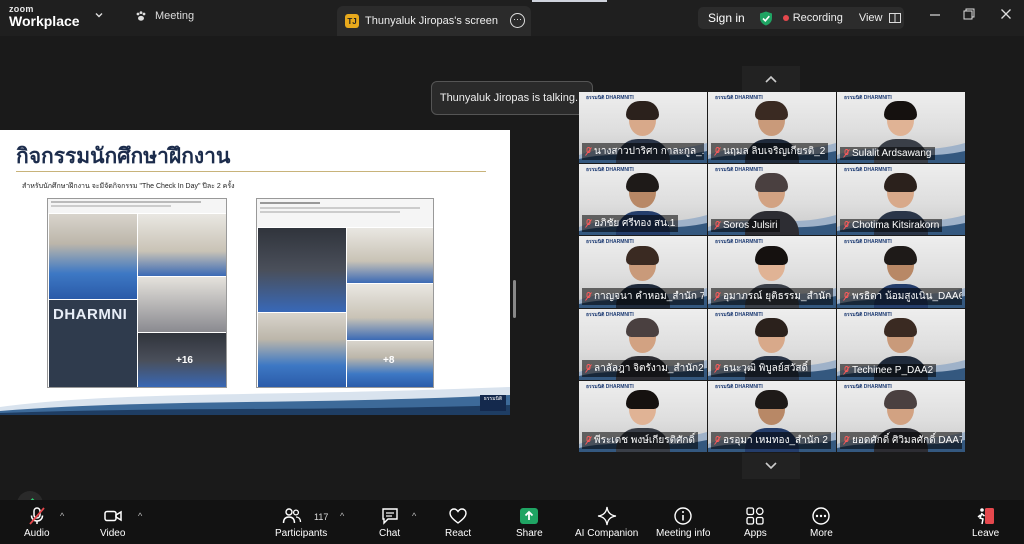 Image resolution: width=1024 pixels, height=544 pixels. What do you see at coordinates (772, 296) in the screenshot?
I see `participant-name-label: อุมาภรณ์ ยุติธรรม_สำนัก 3` at bounding box center [772, 296].